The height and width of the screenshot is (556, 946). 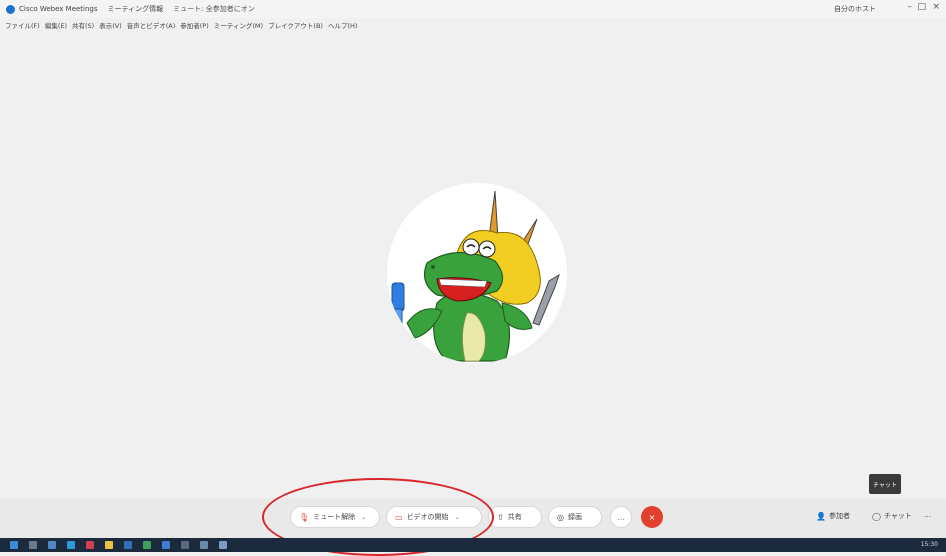 What do you see at coordinates (473, 545) in the screenshot?
I see `windows-taskbar: 15:30` at bounding box center [473, 545].